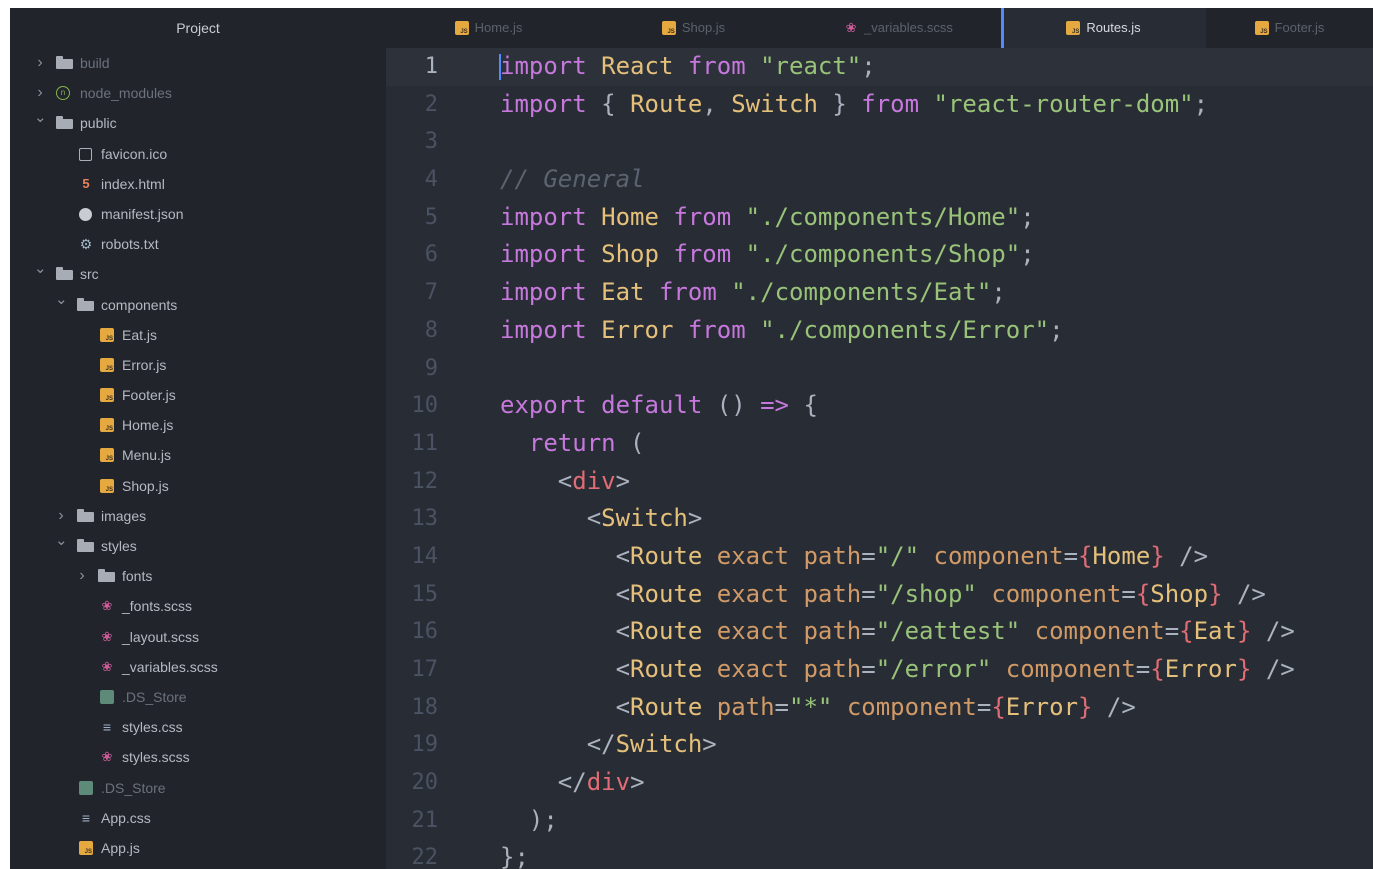 Image resolution: width=1373 pixels, height=869 pixels. Describe the element at coordinates (879, 142) in the screenshot. I see `code-line: 3` at that location.